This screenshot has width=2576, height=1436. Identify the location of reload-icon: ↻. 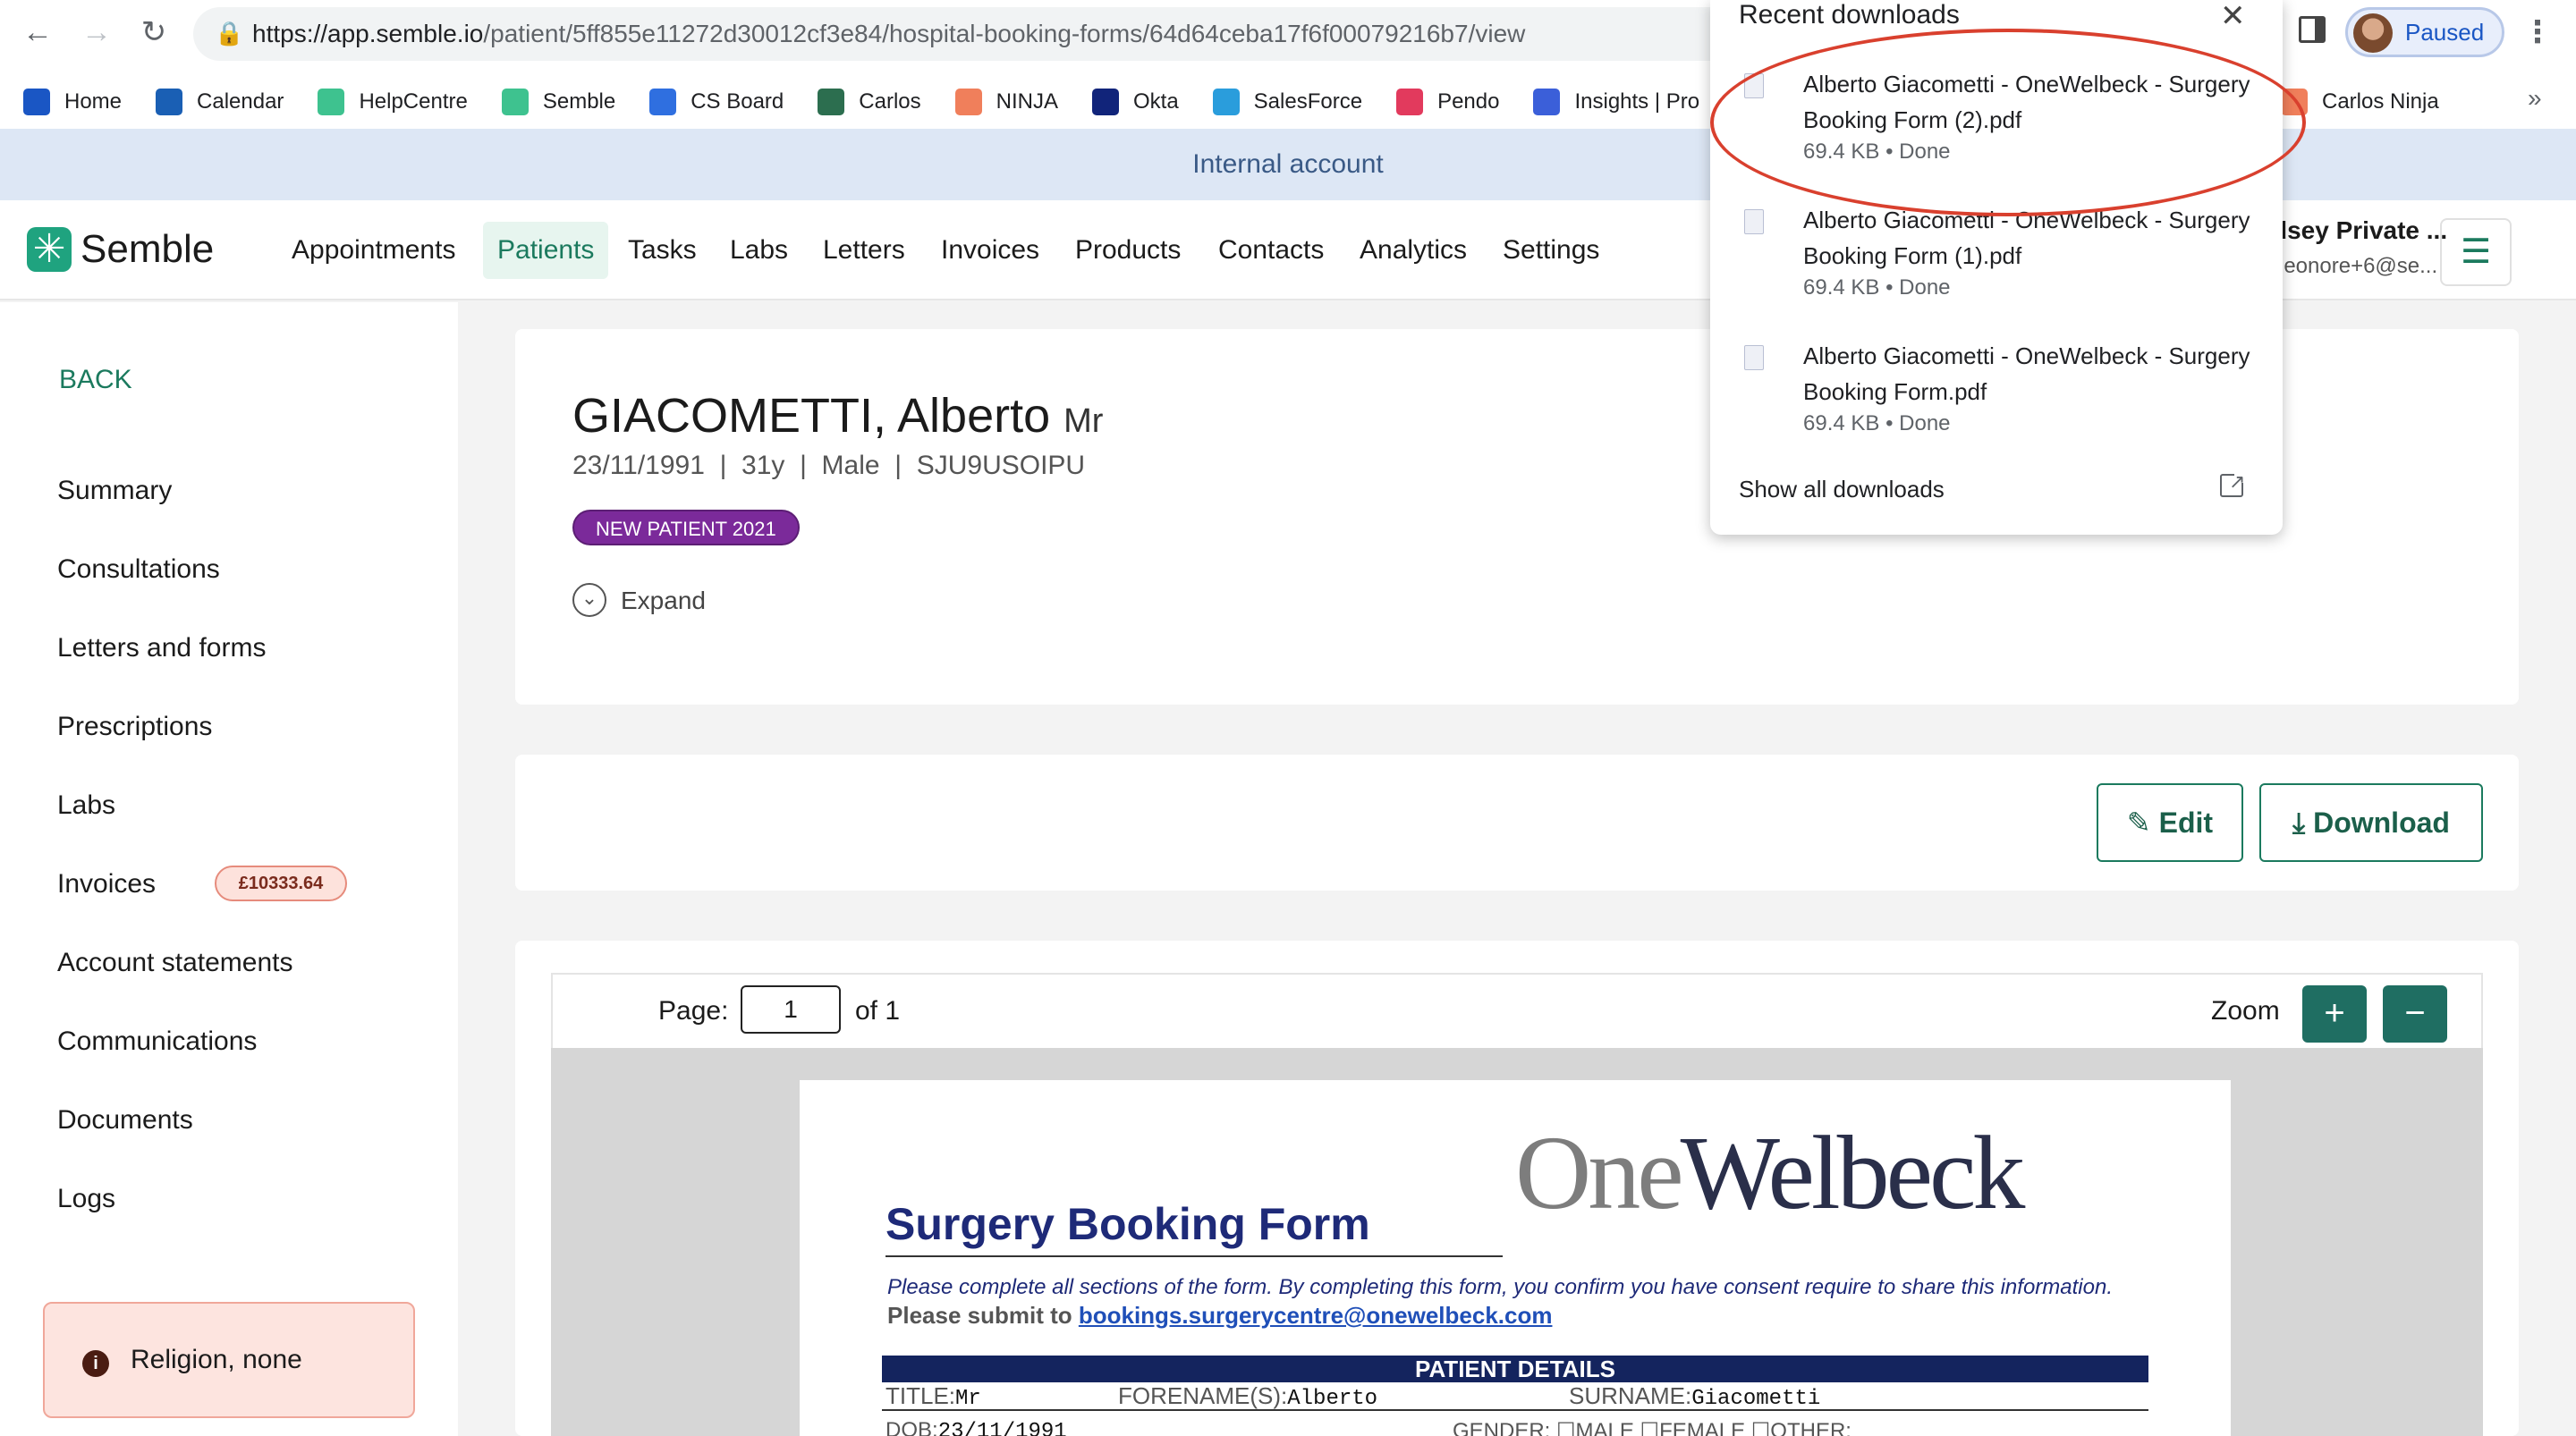
(154, 32).